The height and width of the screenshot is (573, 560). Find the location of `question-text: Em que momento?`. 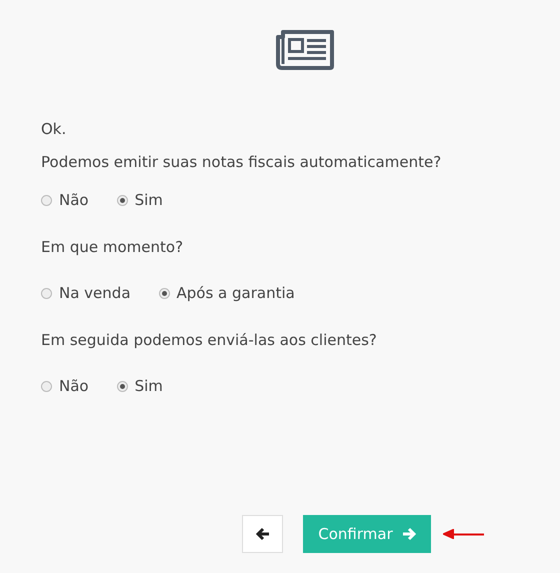

question-text: Em que momento? is located at coordinates (112, 247).